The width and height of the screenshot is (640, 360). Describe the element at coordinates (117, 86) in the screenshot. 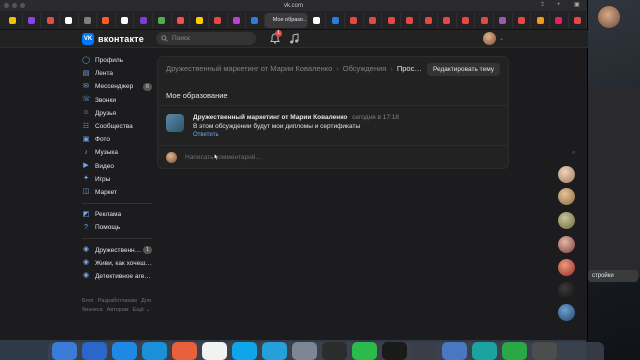

I see `nav-item: ✉ Мессенджер 6` at that location.